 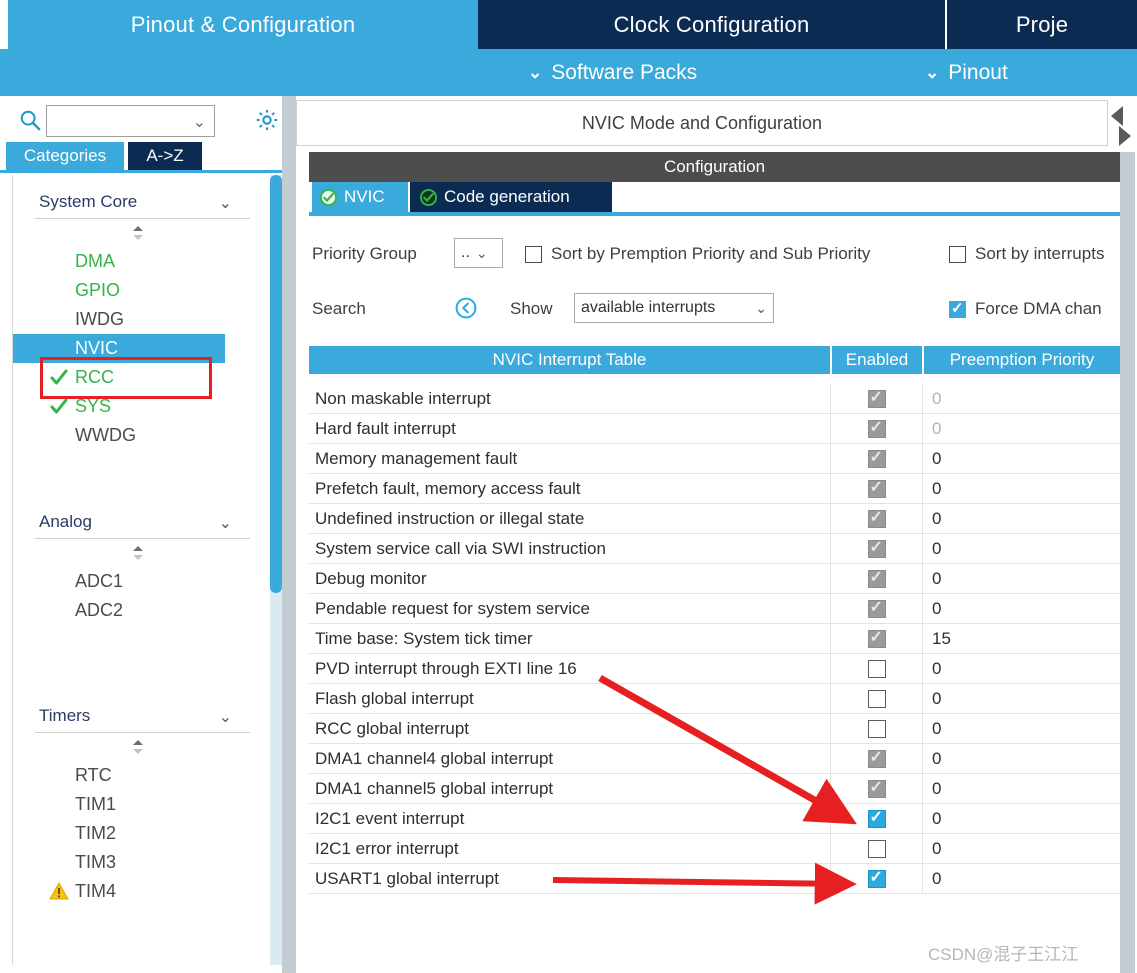 I want to click on panel-divider, so click(x=289, y=534).